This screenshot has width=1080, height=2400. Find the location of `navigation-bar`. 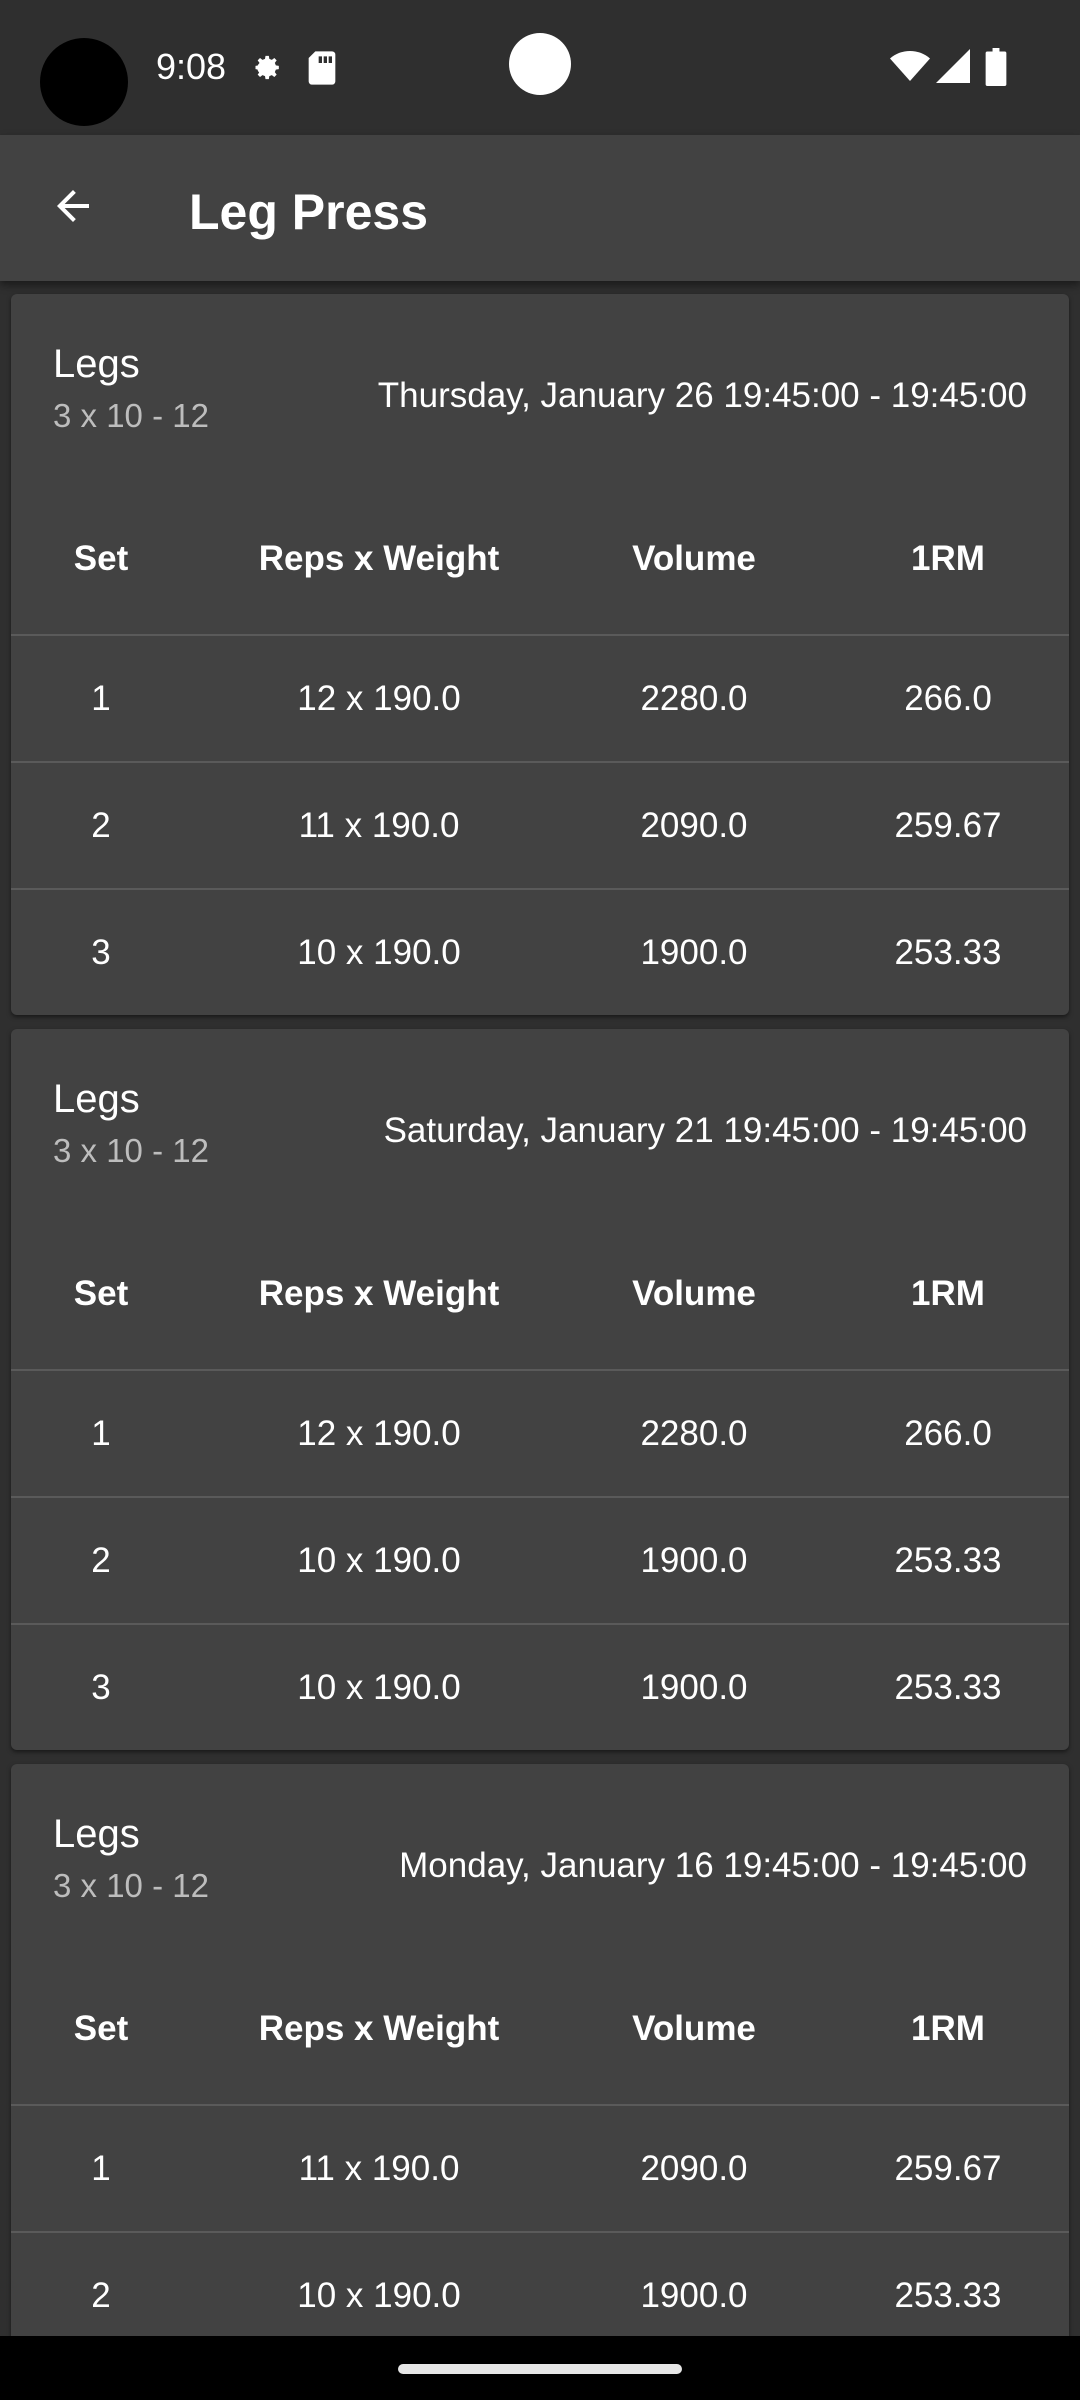

navigation-bar is located at coordinates (540, 2368).